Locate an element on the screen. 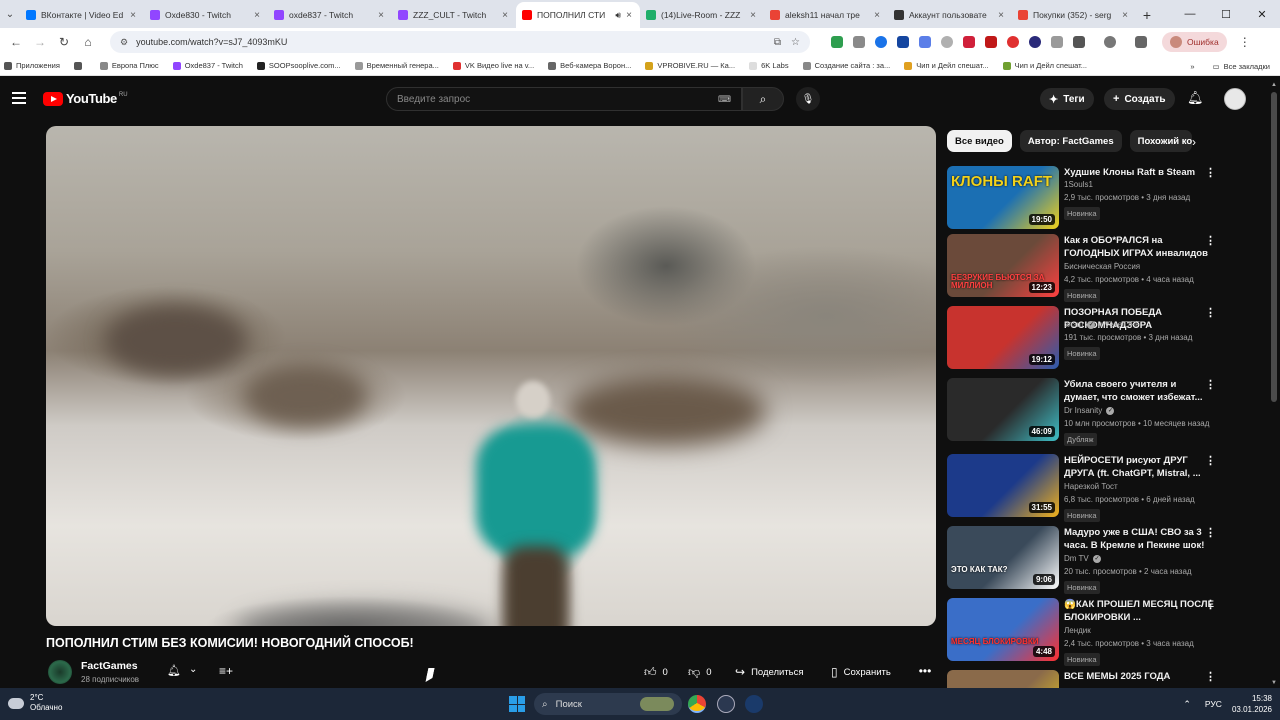  chrome-taskbar-icon is located at coordinates (697, 704).